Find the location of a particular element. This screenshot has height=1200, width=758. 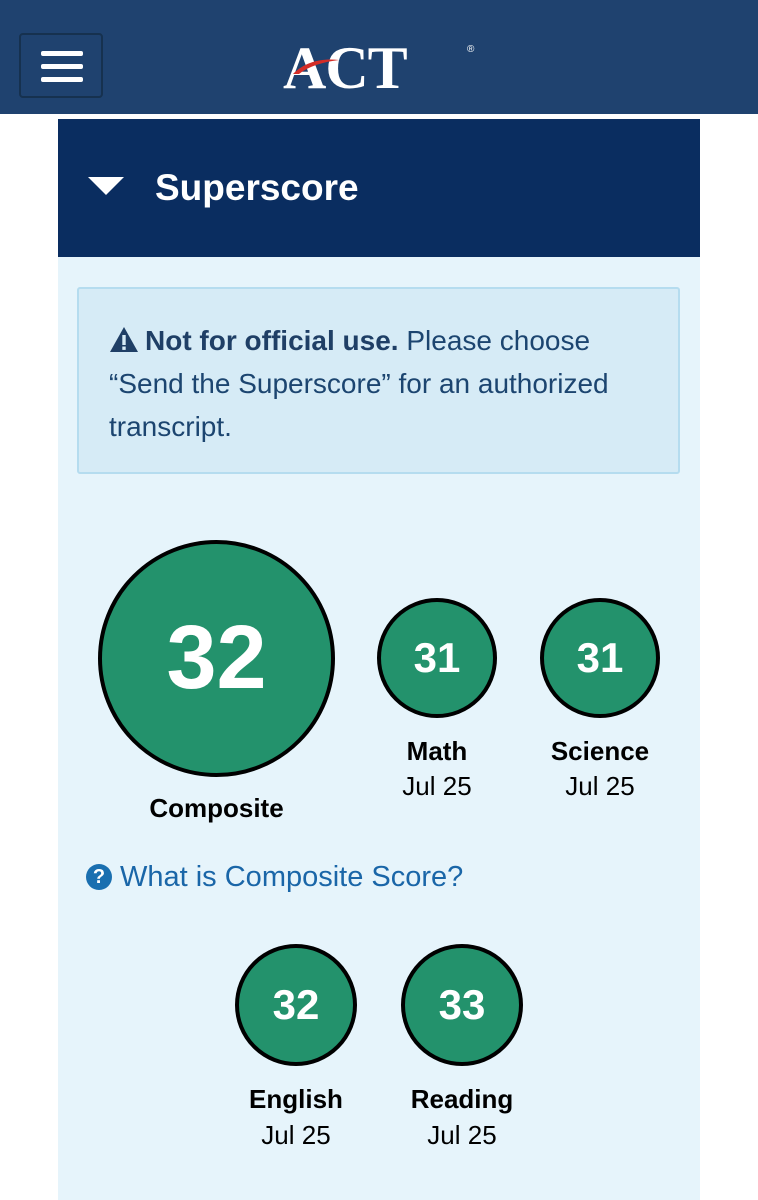

english-date: Jul 25 is located at coordinates (296, 1135).